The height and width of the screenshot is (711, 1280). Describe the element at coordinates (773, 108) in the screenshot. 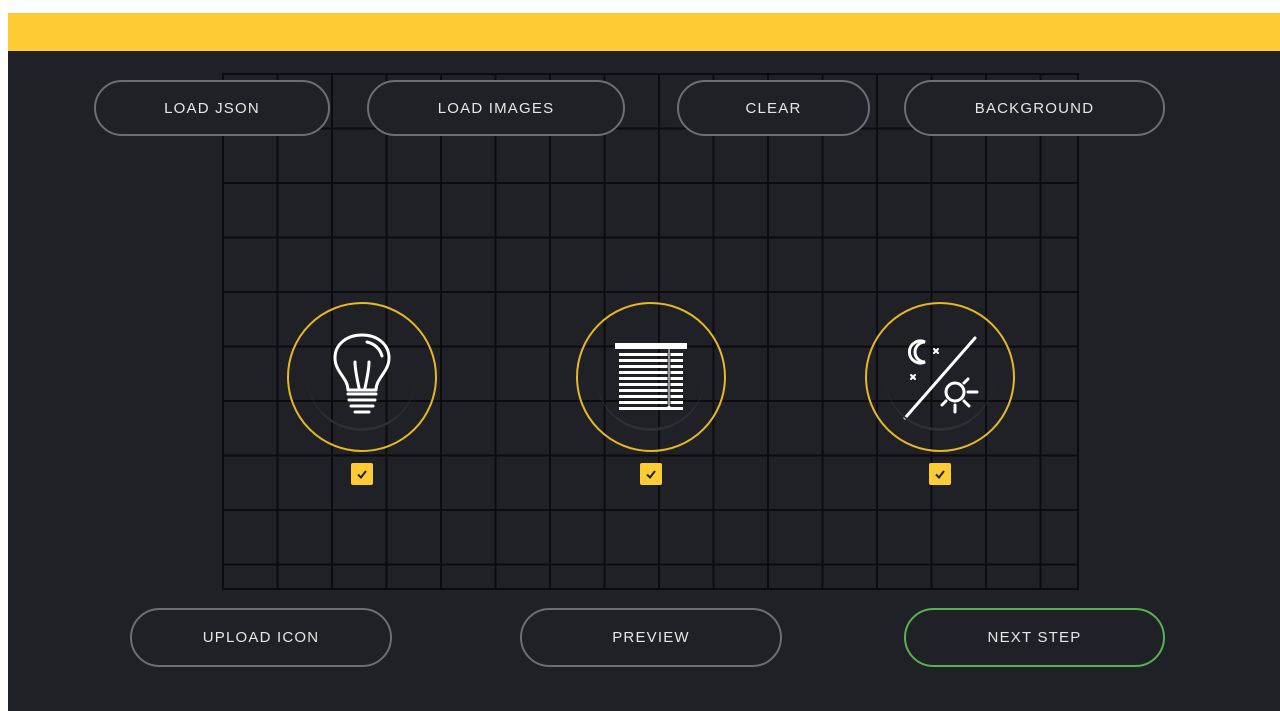

I see `clear-button: CLEAR` at that location.